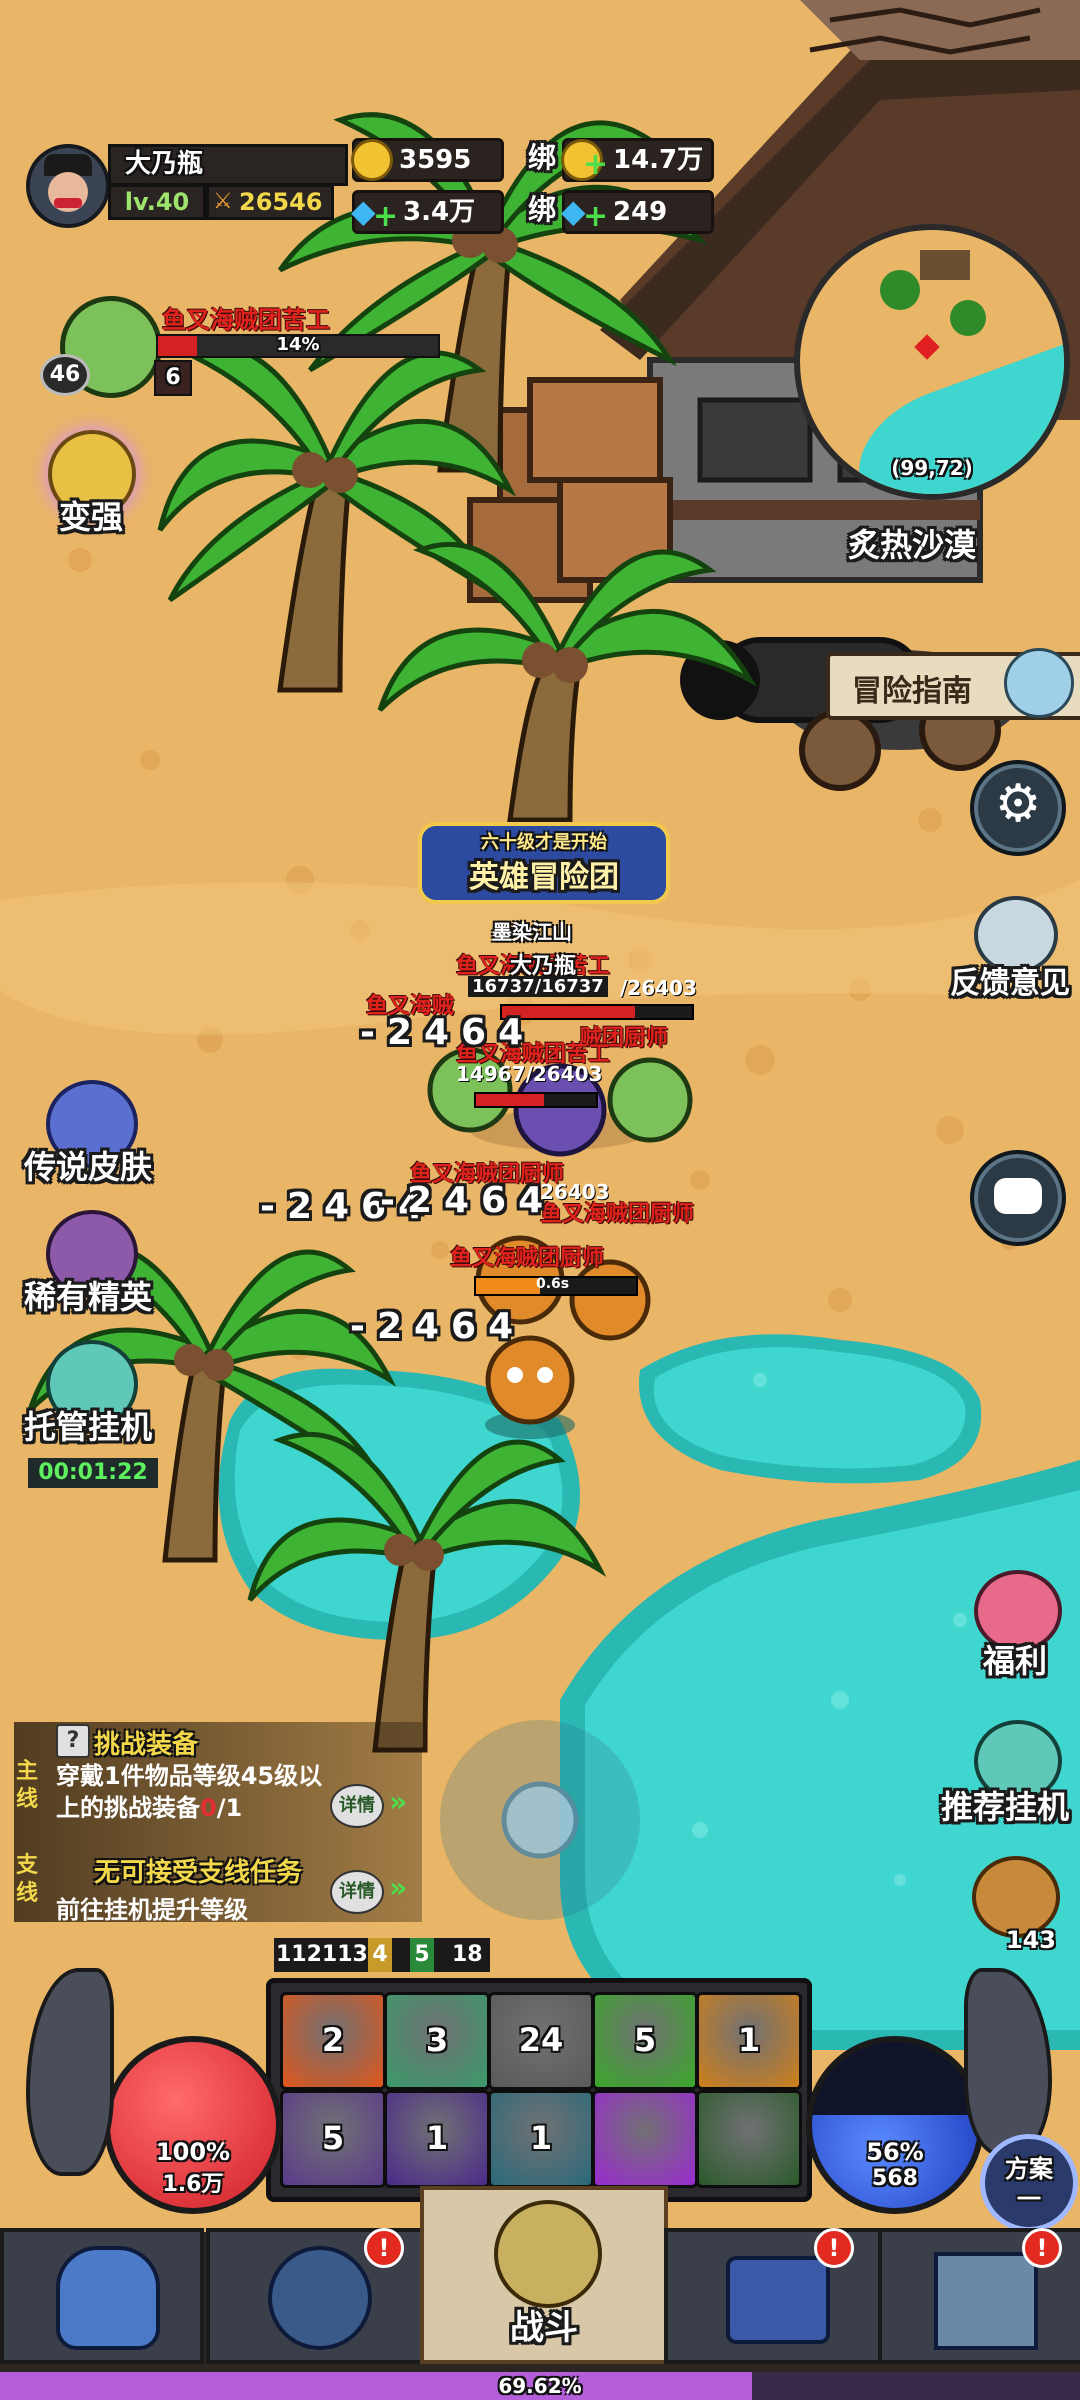  I want to click on main-quest-title: 挑战装备, so click(146, 1745).